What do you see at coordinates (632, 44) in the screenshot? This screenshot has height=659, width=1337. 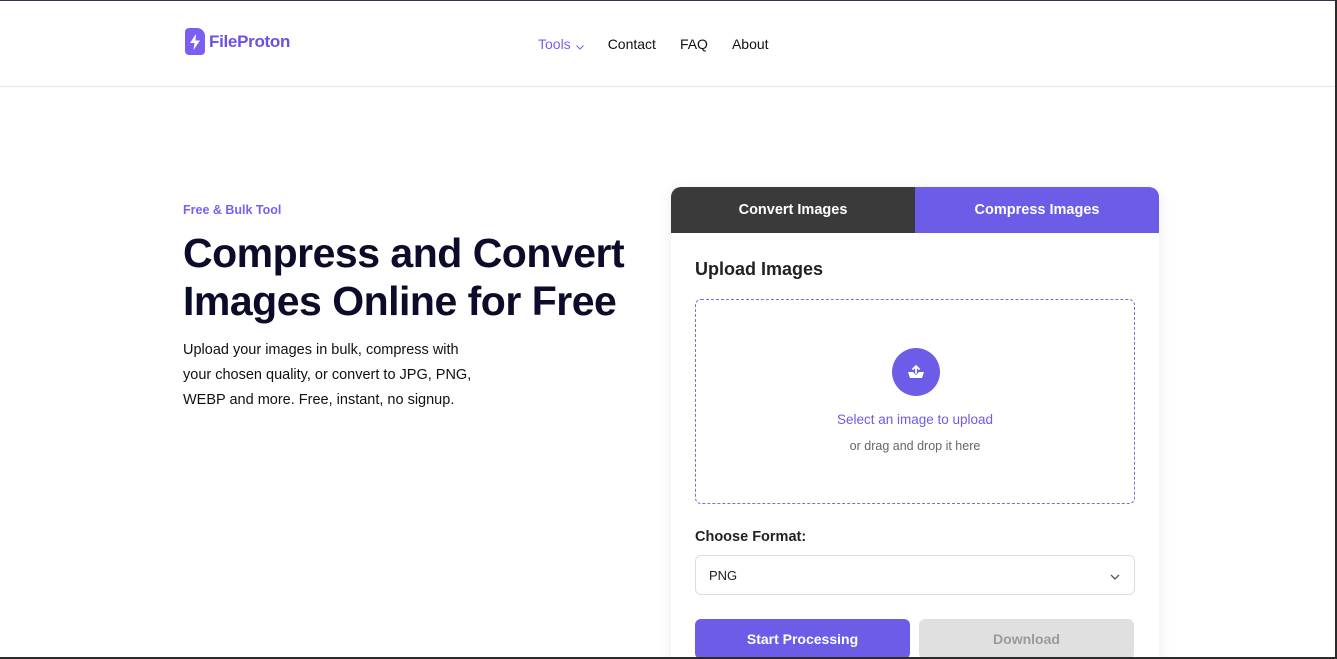 I see `nav-contact: Contact` at bounding box center [632, 44].